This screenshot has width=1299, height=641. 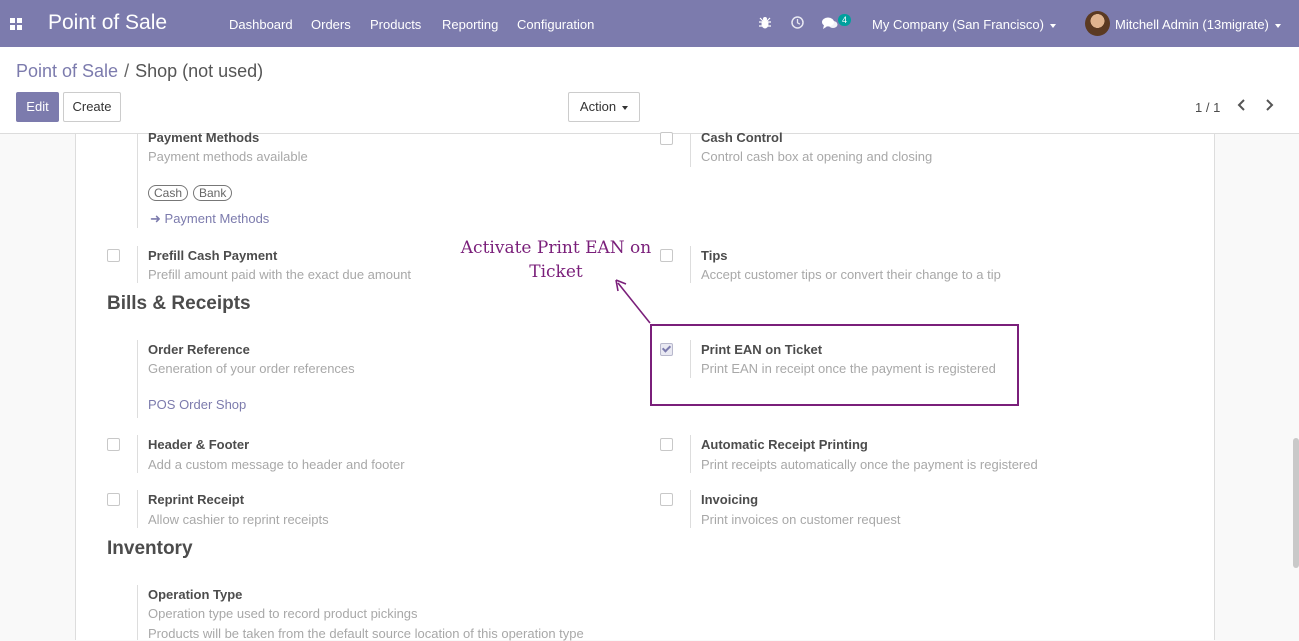 I want to click on menu-reporting: Reporting, so click(x=470, y=24).